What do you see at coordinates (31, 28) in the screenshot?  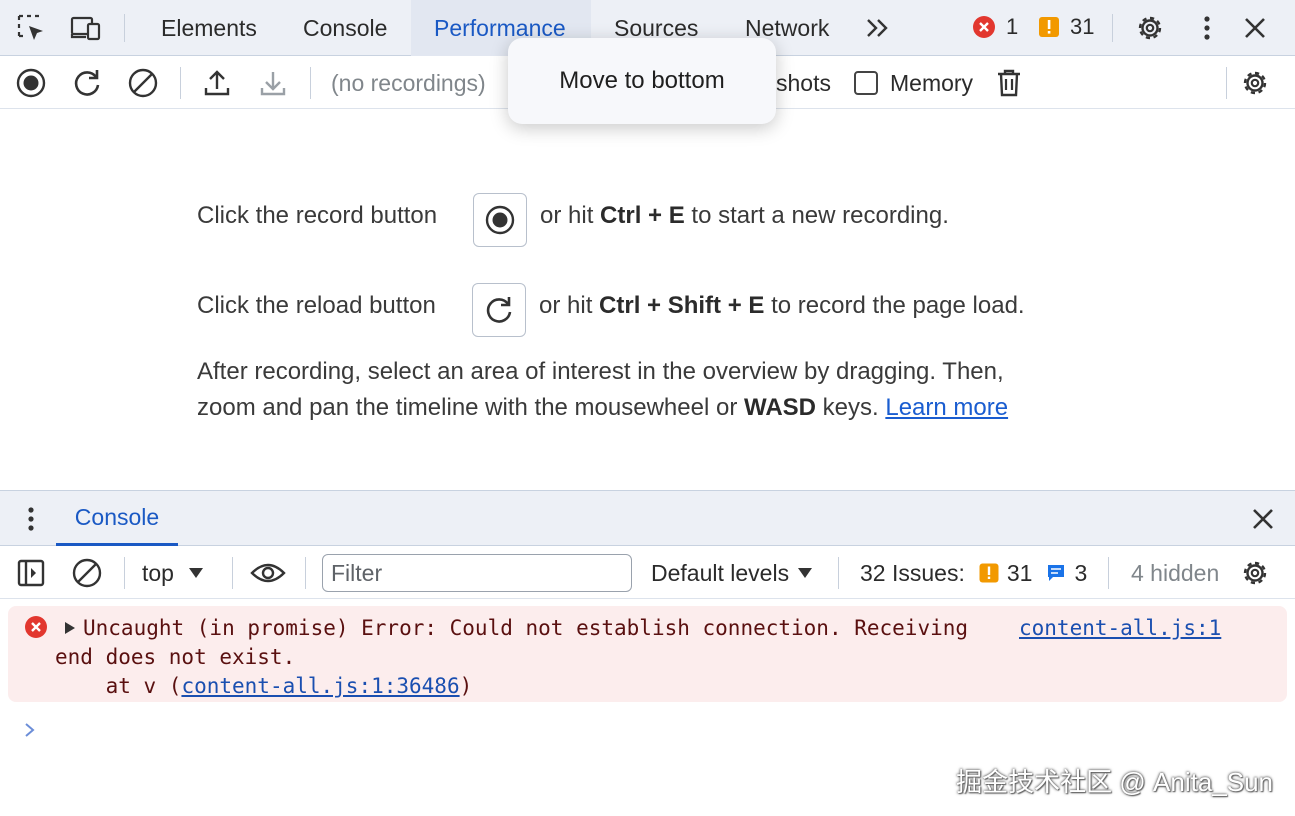 I see `inspect-element-icon` at bounding box center [31, 28].